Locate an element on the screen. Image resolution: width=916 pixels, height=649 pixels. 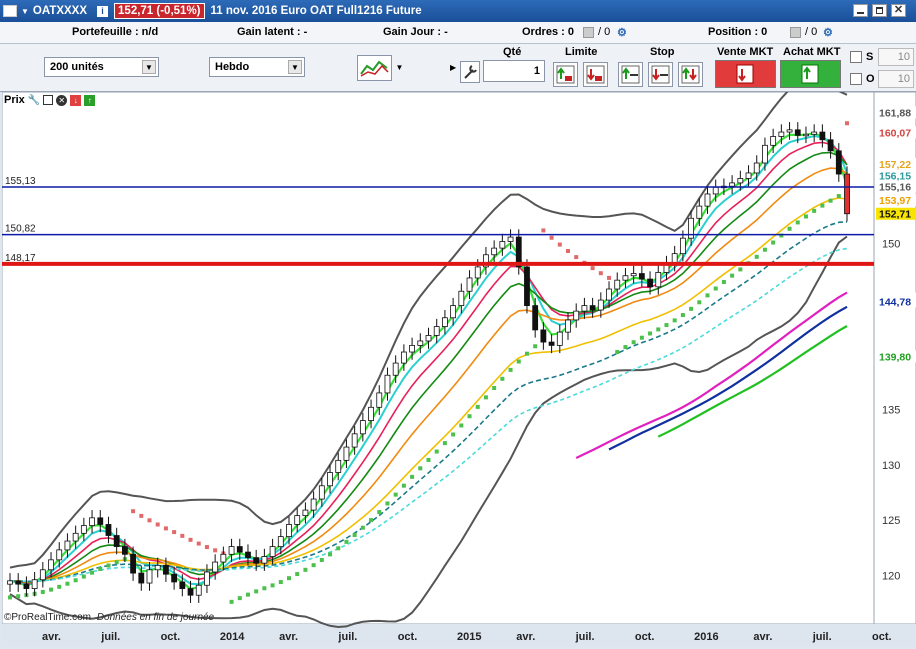
x-tick-label: oct. is located at coordinates (408, 637).